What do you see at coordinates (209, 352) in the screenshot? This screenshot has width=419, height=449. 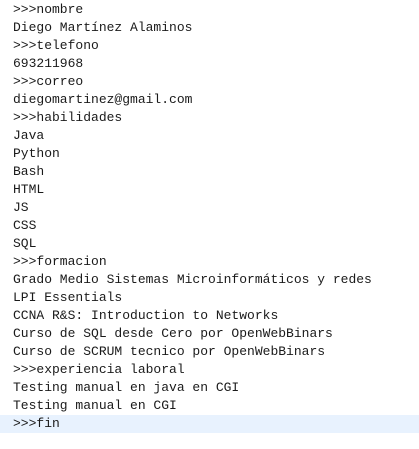 I see `editor-line: Curso de SCRUM tecnico por OpenWebBinars` at bounding box center [209, 352].